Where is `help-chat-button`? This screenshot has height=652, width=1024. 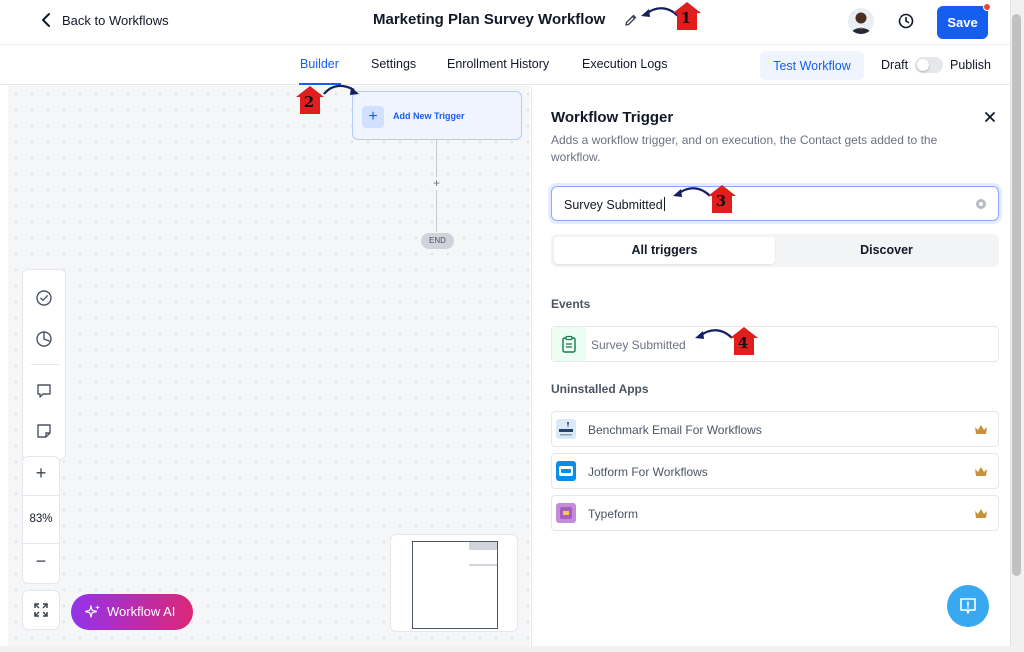 help-chat-button is located at coordinates (968, 606).